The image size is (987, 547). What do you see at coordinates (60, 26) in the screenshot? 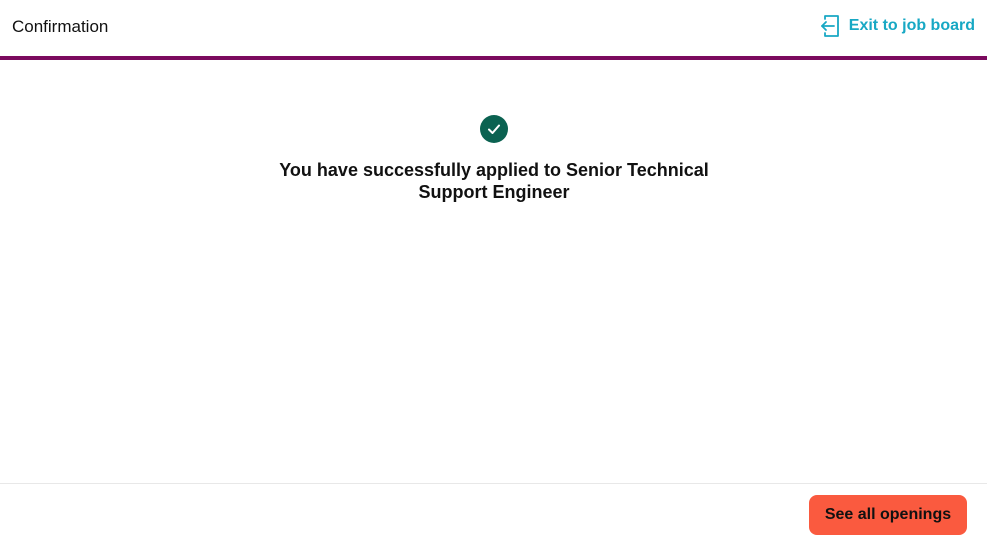
I see `page-title: Confirmation` at bounding box center [60, 26].